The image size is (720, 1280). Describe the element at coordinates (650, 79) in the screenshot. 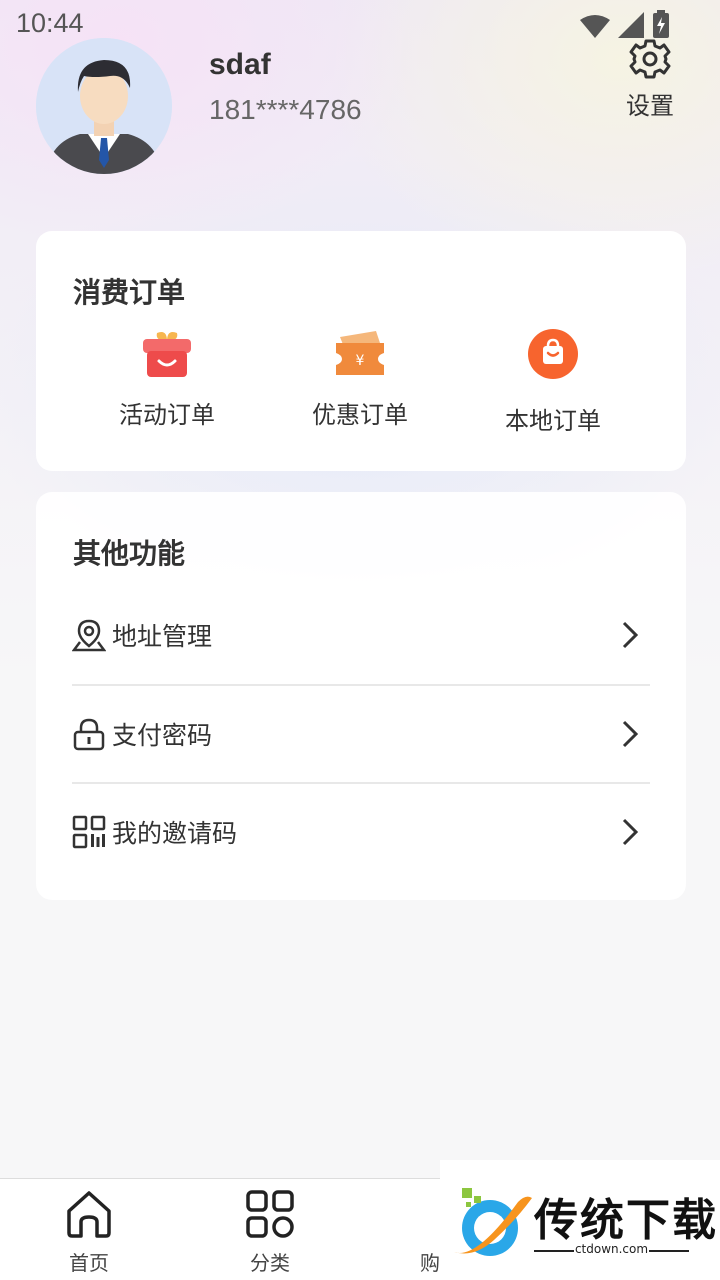

I see `settings-button: 设置` at that location.